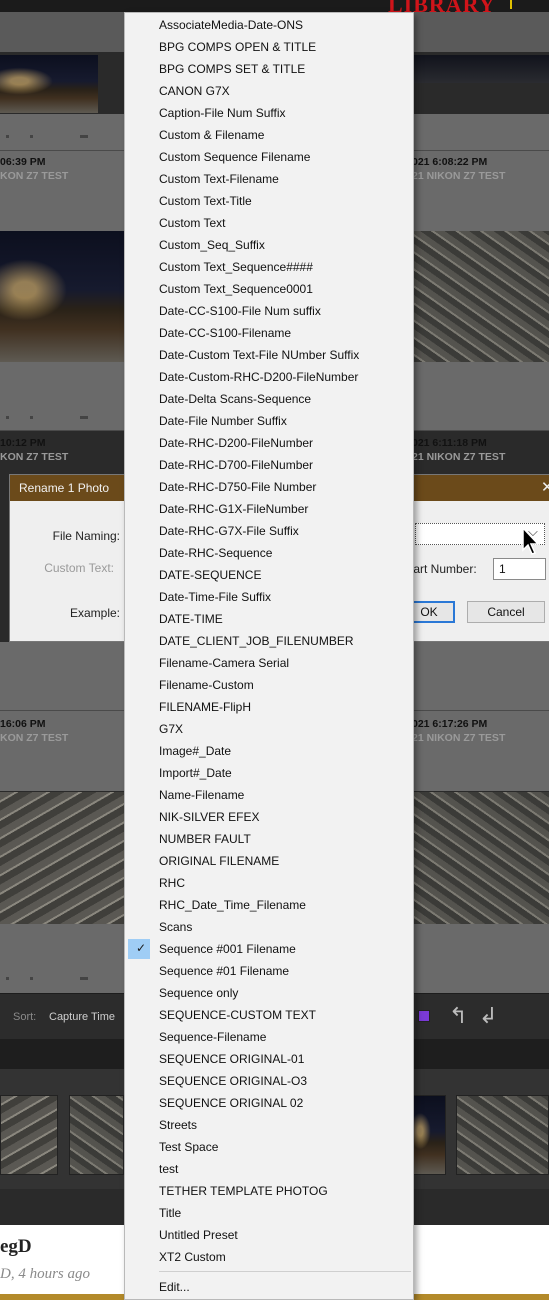 The image size is (549, 1300). What do you see at coordinates (269, 1213) in the screenshot?
I see `menu-item: Title` at bounding box center [269, 1213].